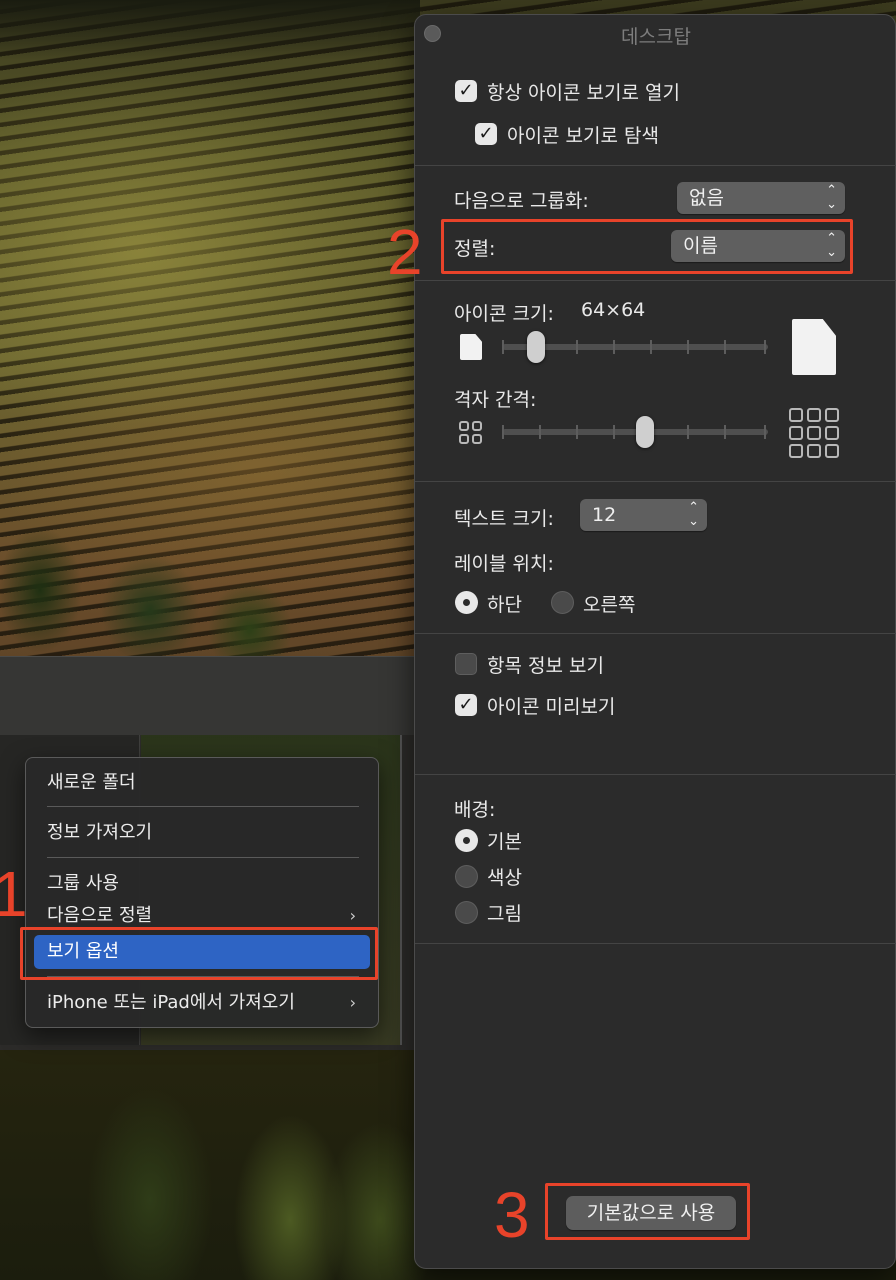  What do you see at coordinates (466, 91) in the screenshot?
I see `always-open-icon-view-checkbox: ✓` at bounding box center [466, 91].